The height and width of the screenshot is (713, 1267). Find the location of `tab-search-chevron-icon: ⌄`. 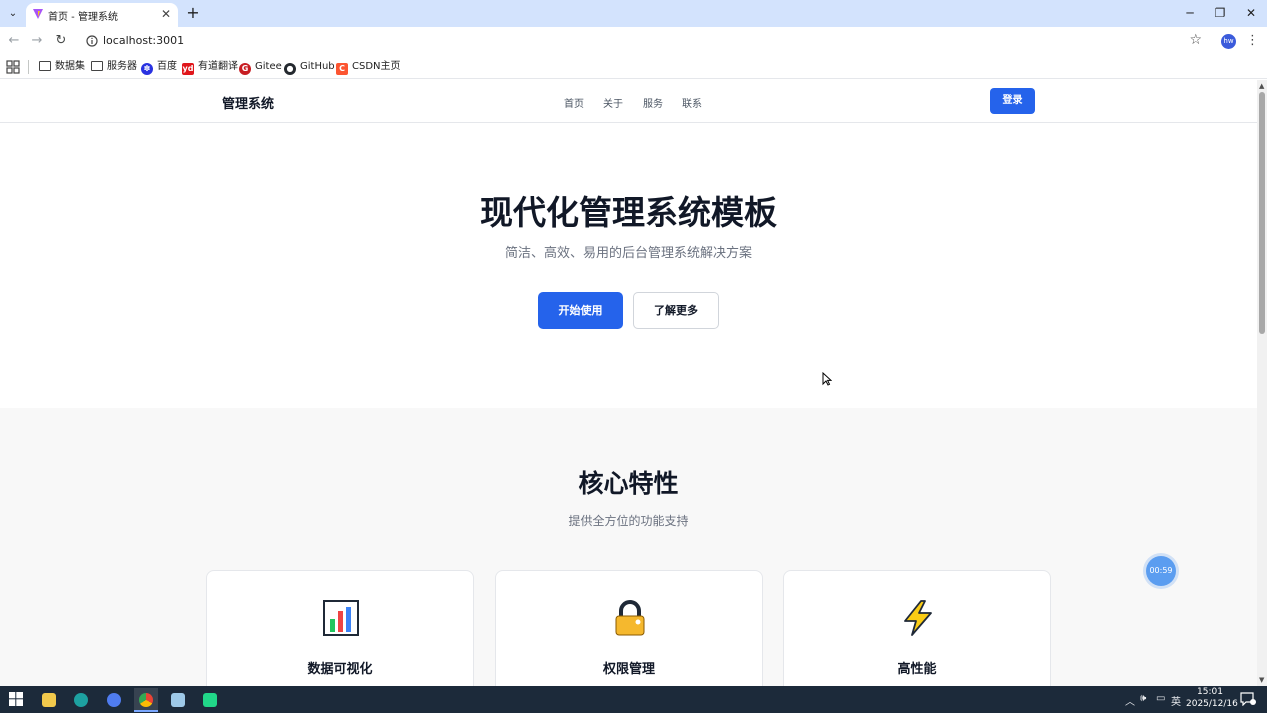

tab-search-chevron-icon: ⌄ is located at coordinates (13, 14).